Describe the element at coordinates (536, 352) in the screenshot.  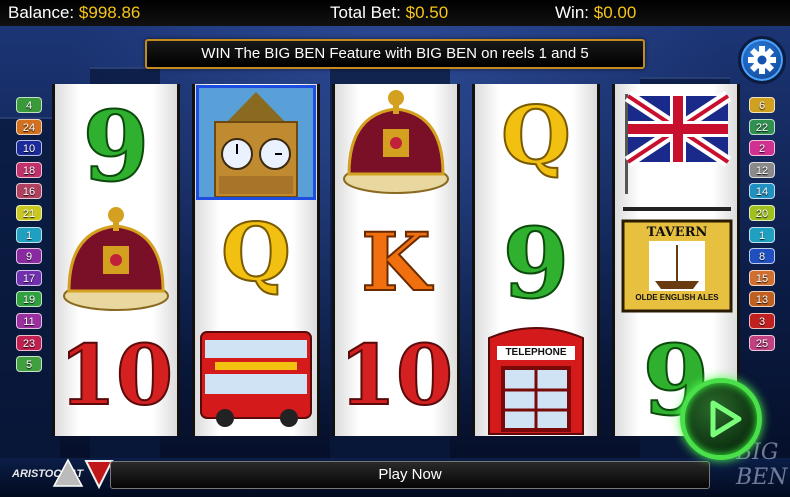
I see `telephone-label: TELEPHONE` at that location.